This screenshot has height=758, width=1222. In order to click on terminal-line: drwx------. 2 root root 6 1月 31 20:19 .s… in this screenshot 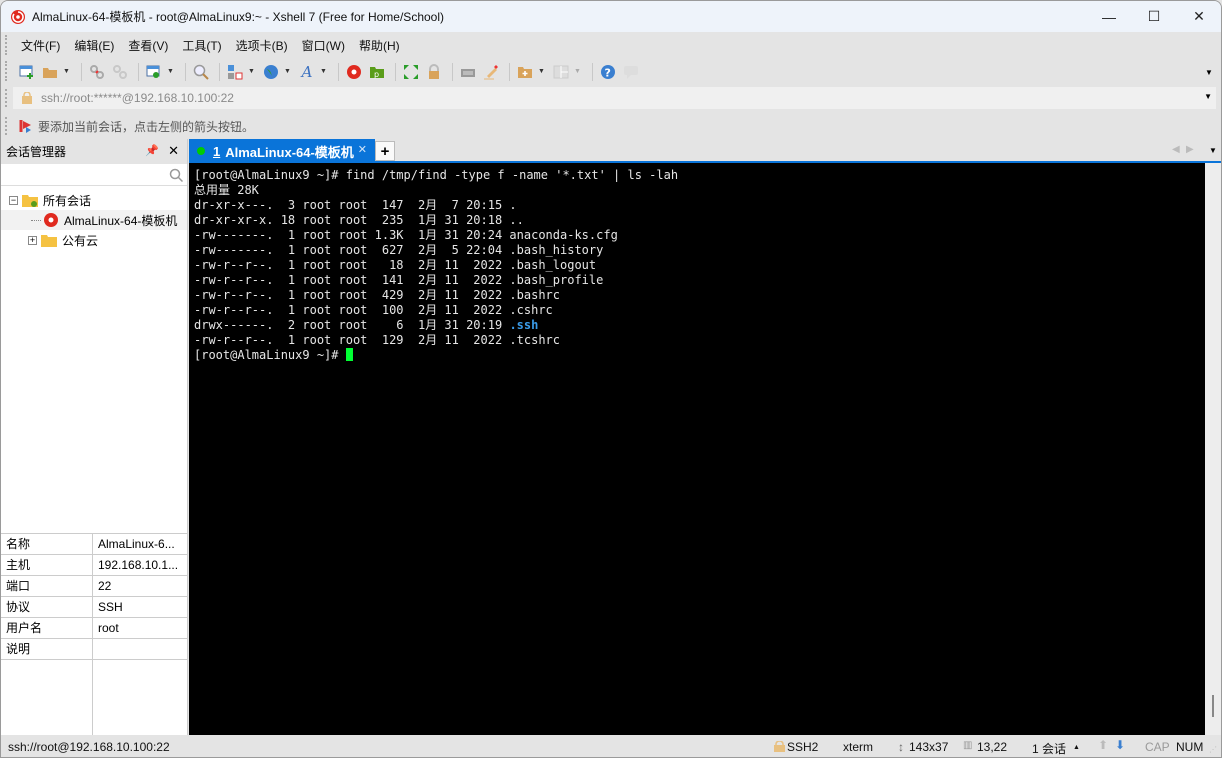, I will do `click(699, 325)`.